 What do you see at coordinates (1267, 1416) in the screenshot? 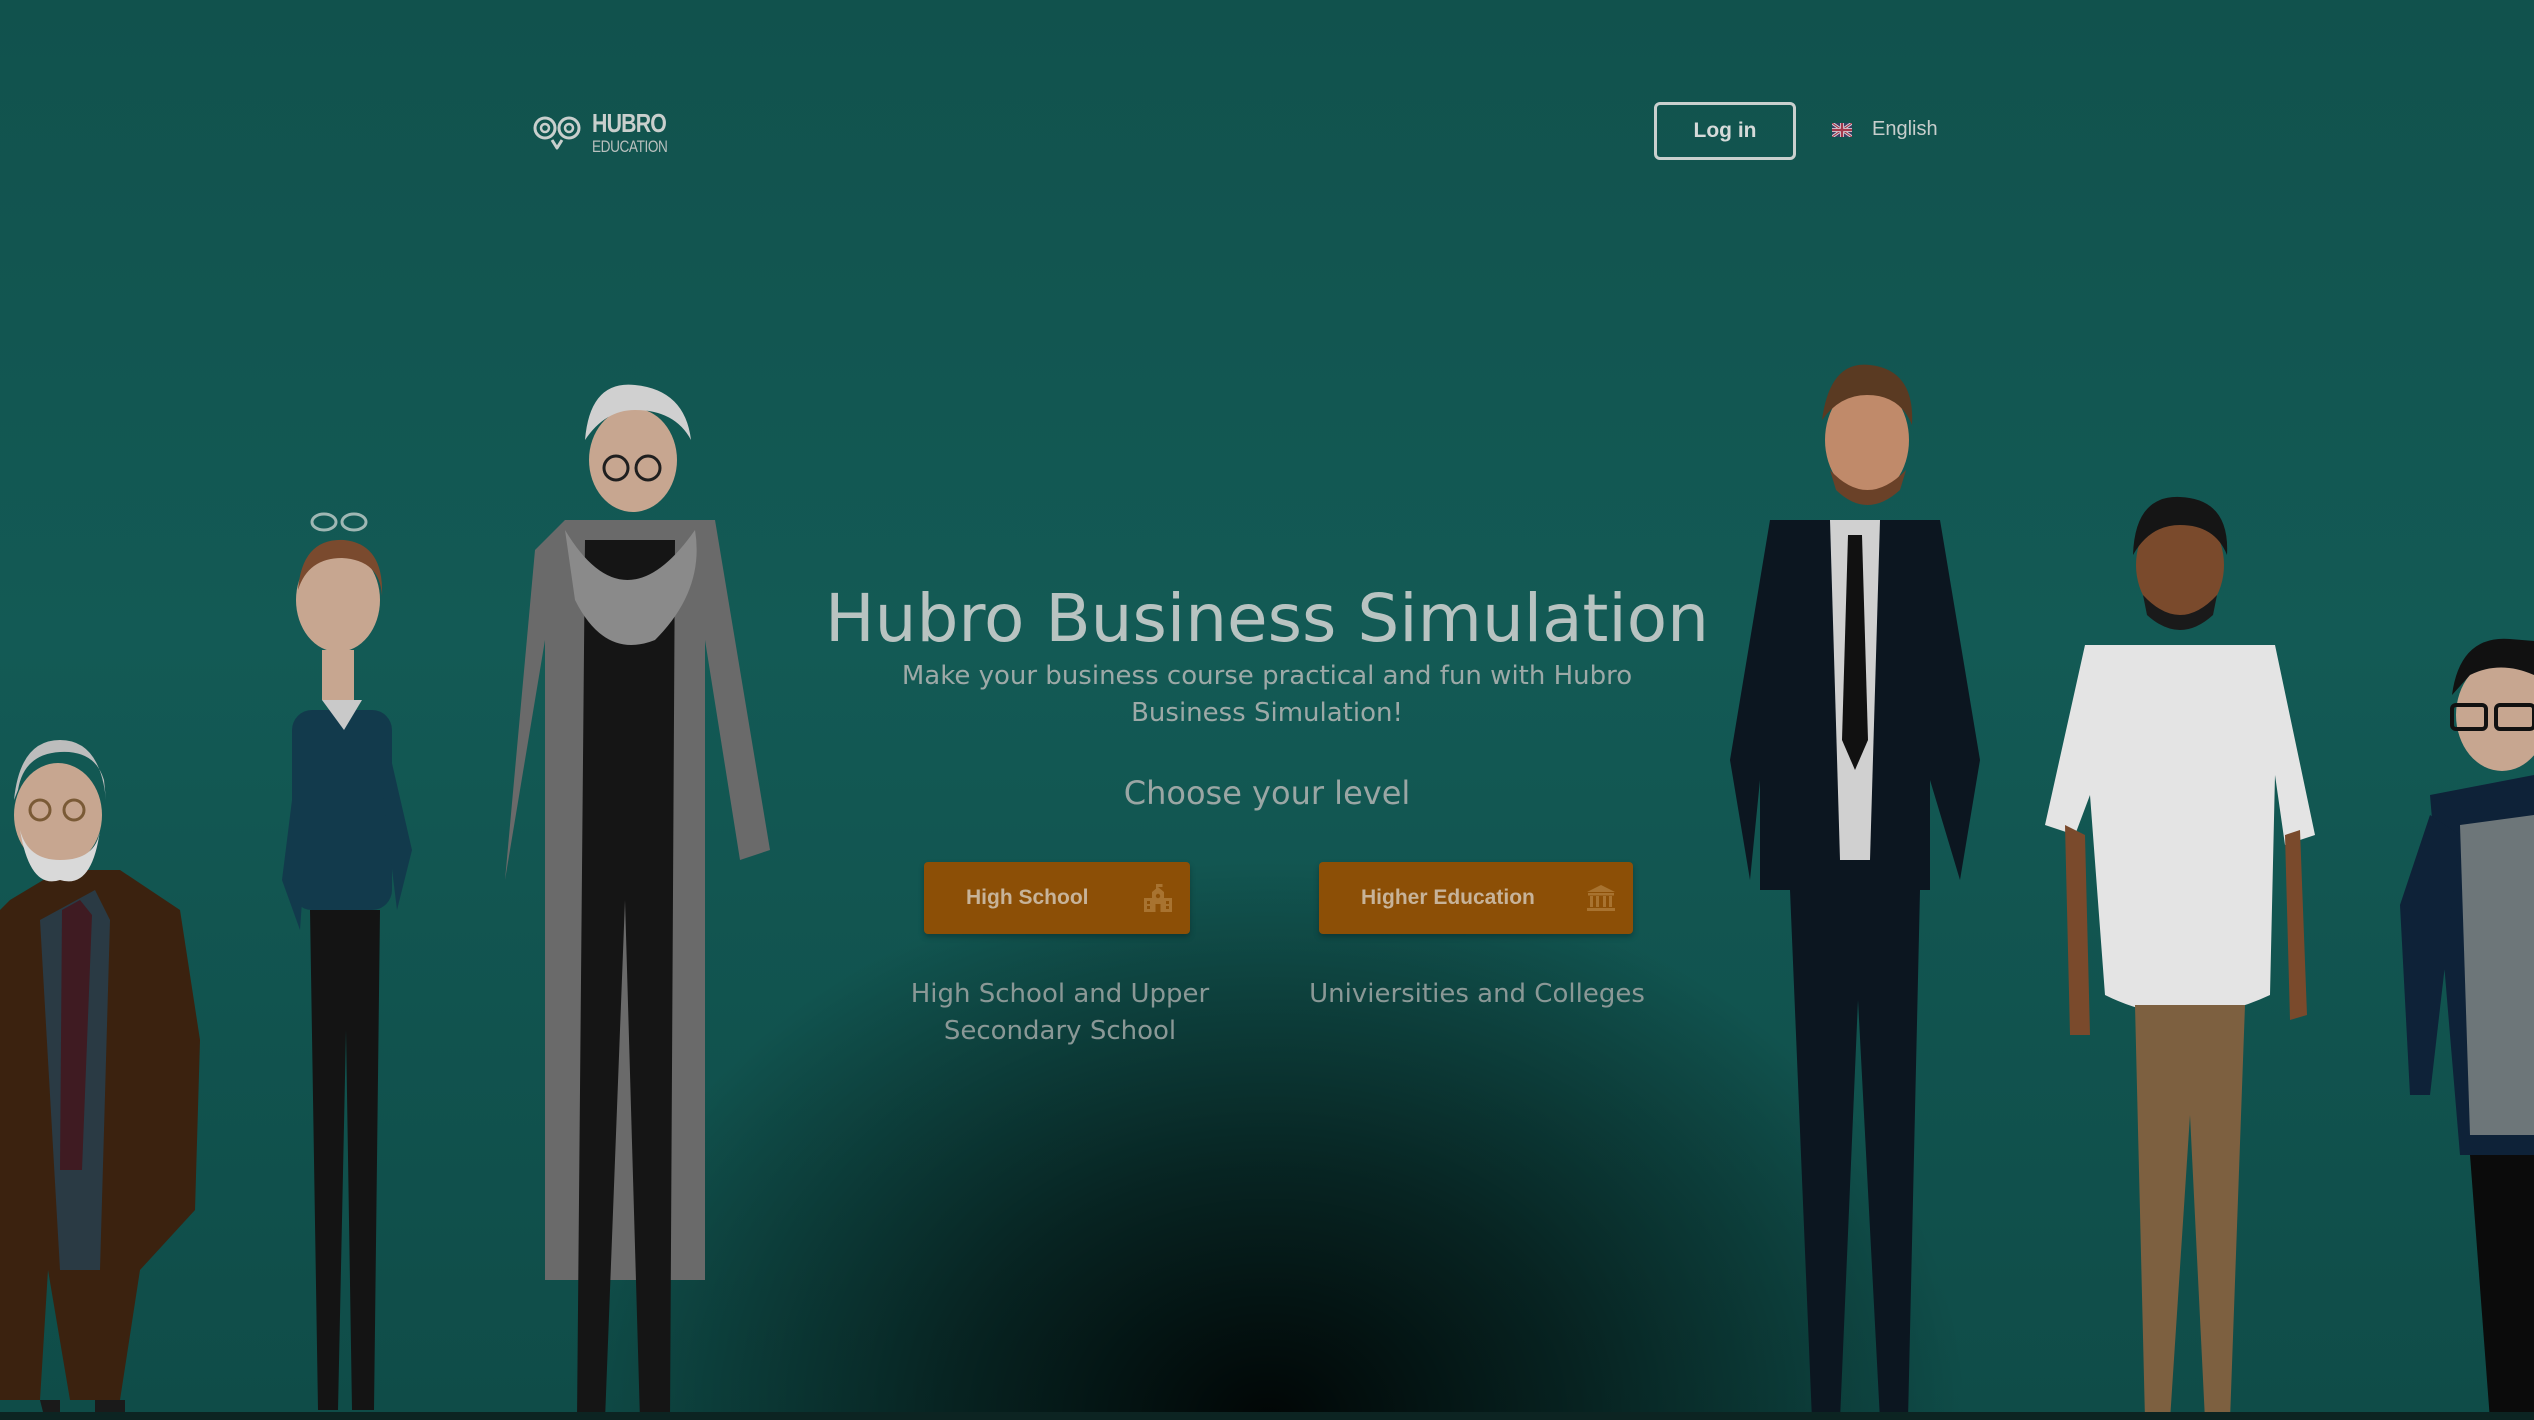
I see `bottom-bar` at bounding box center [1267, 1416].